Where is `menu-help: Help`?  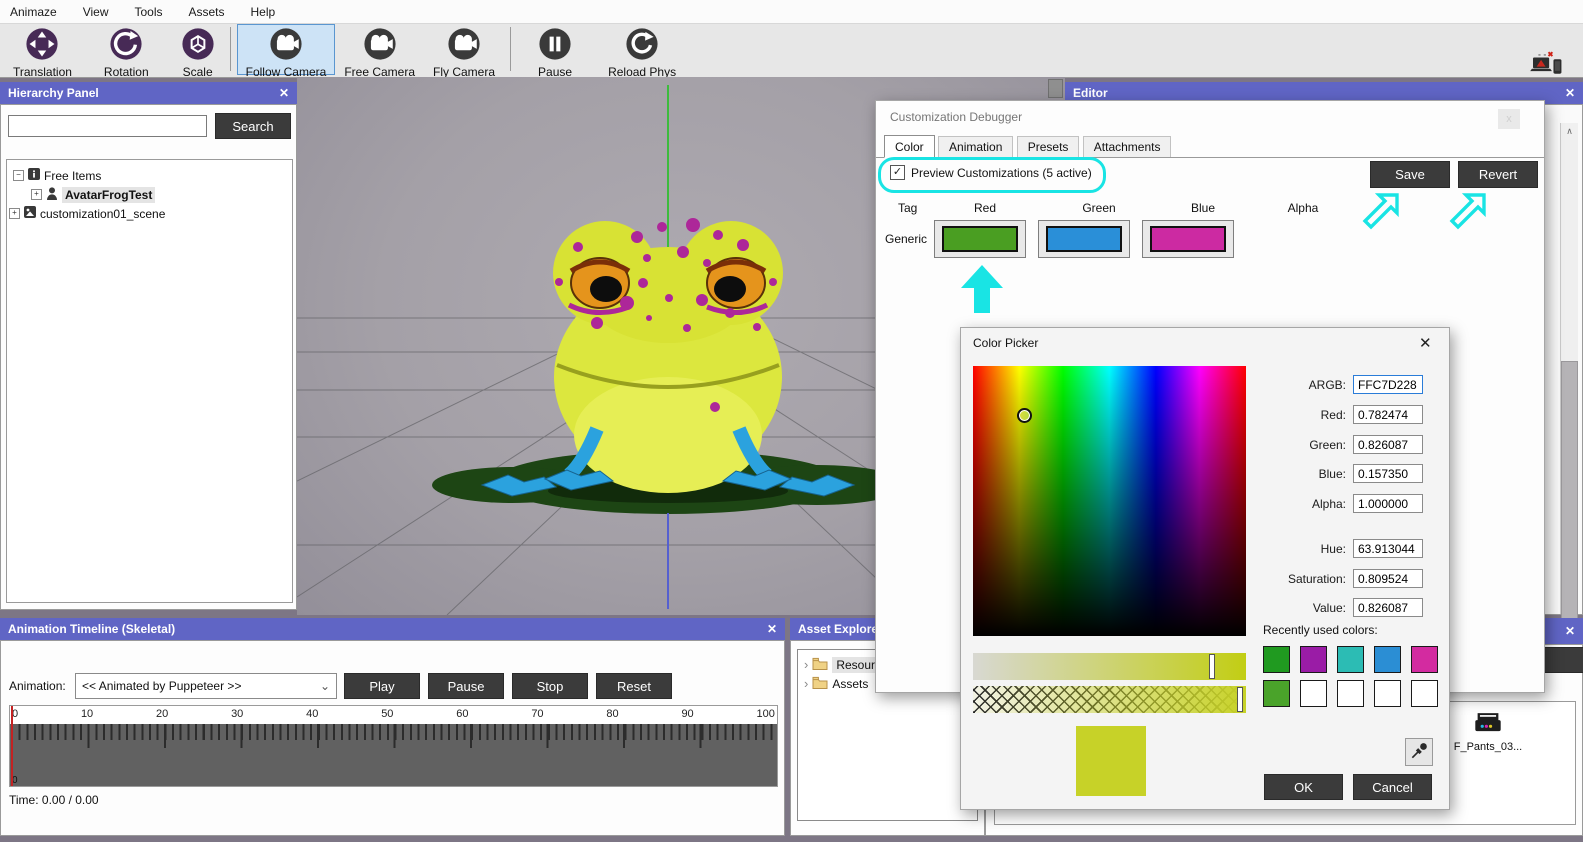 menu-help: Help is located at coordinates (263, 12).